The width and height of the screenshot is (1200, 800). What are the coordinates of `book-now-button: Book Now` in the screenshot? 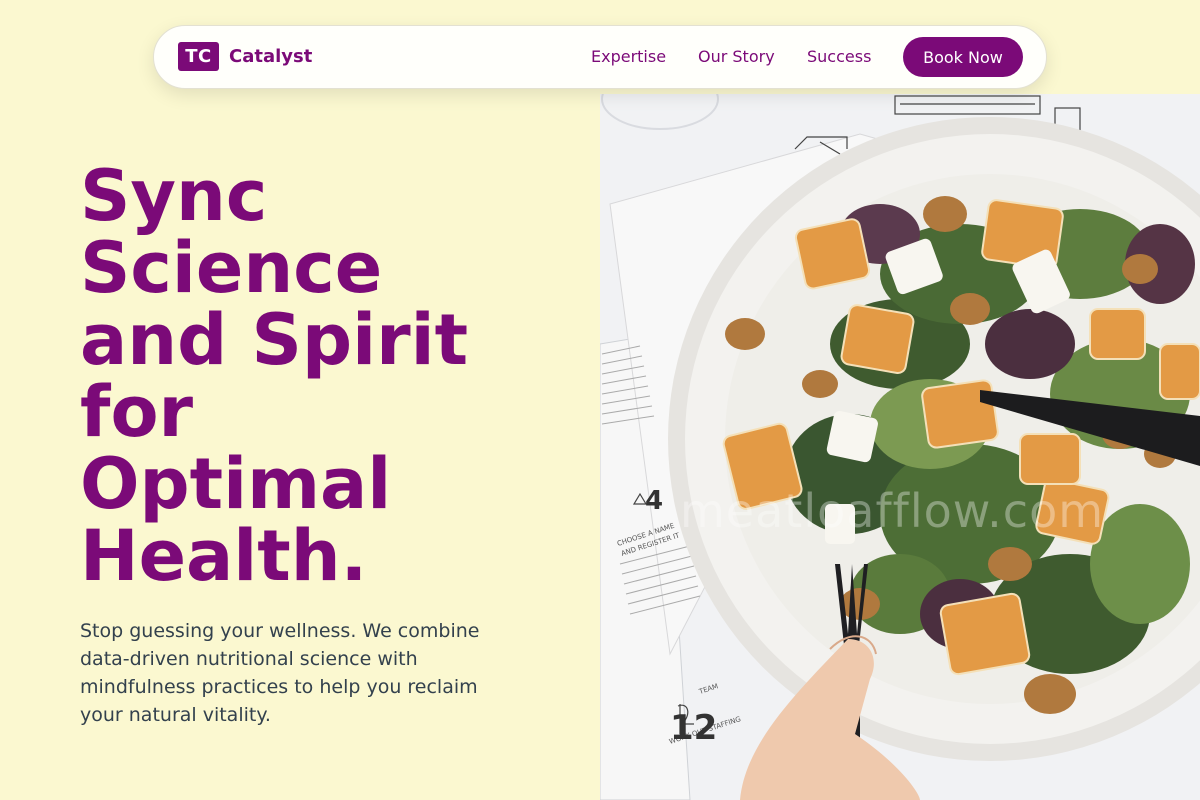 It's located at (963, 57).